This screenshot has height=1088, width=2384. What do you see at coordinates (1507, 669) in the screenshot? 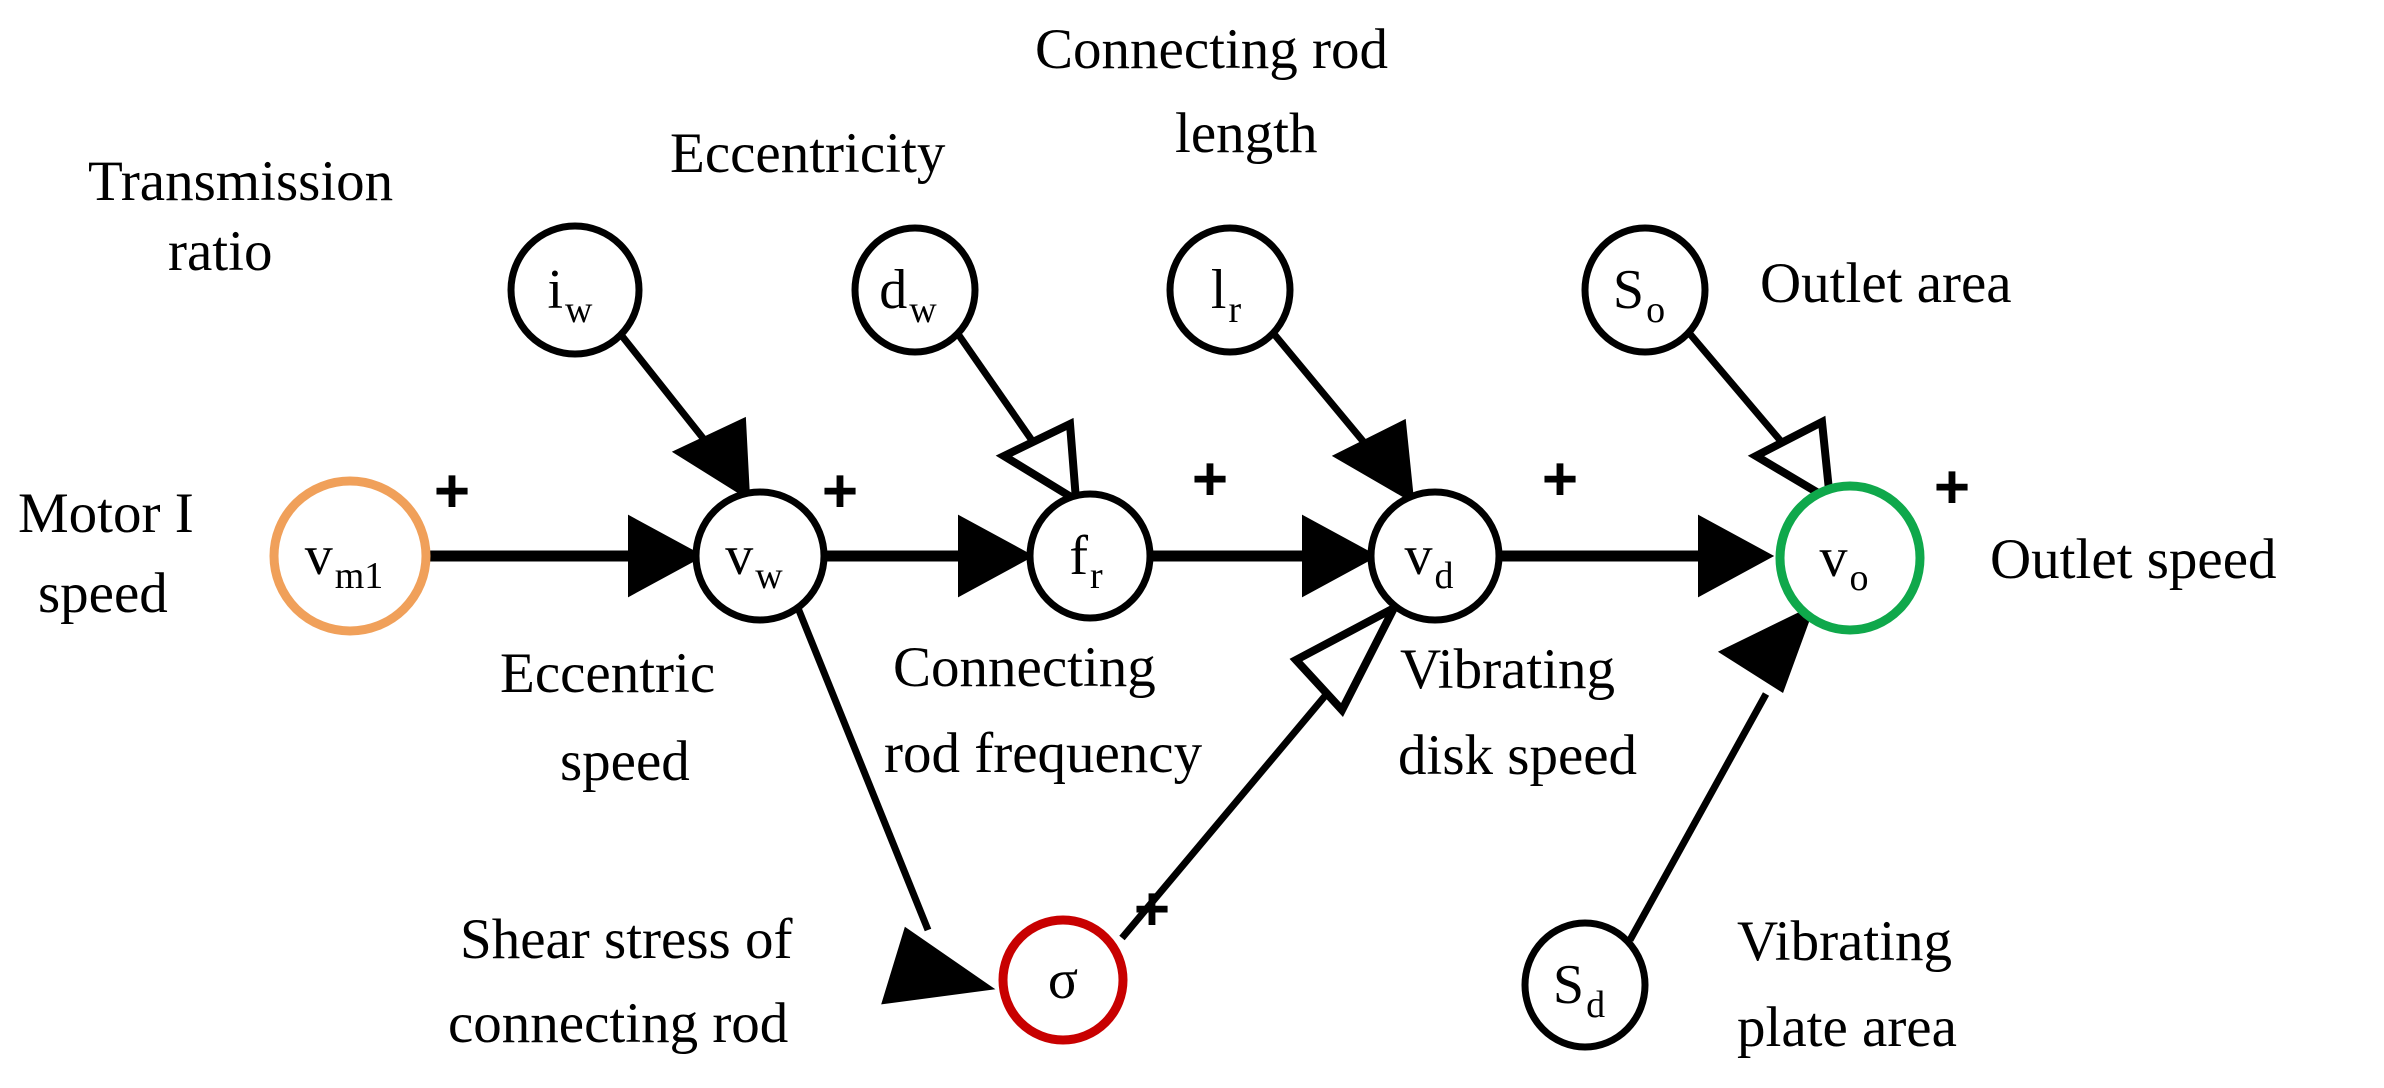
I see `caption-vibrating-disk-speed-line1: Vibrating` at bounding box center [1507, 669].